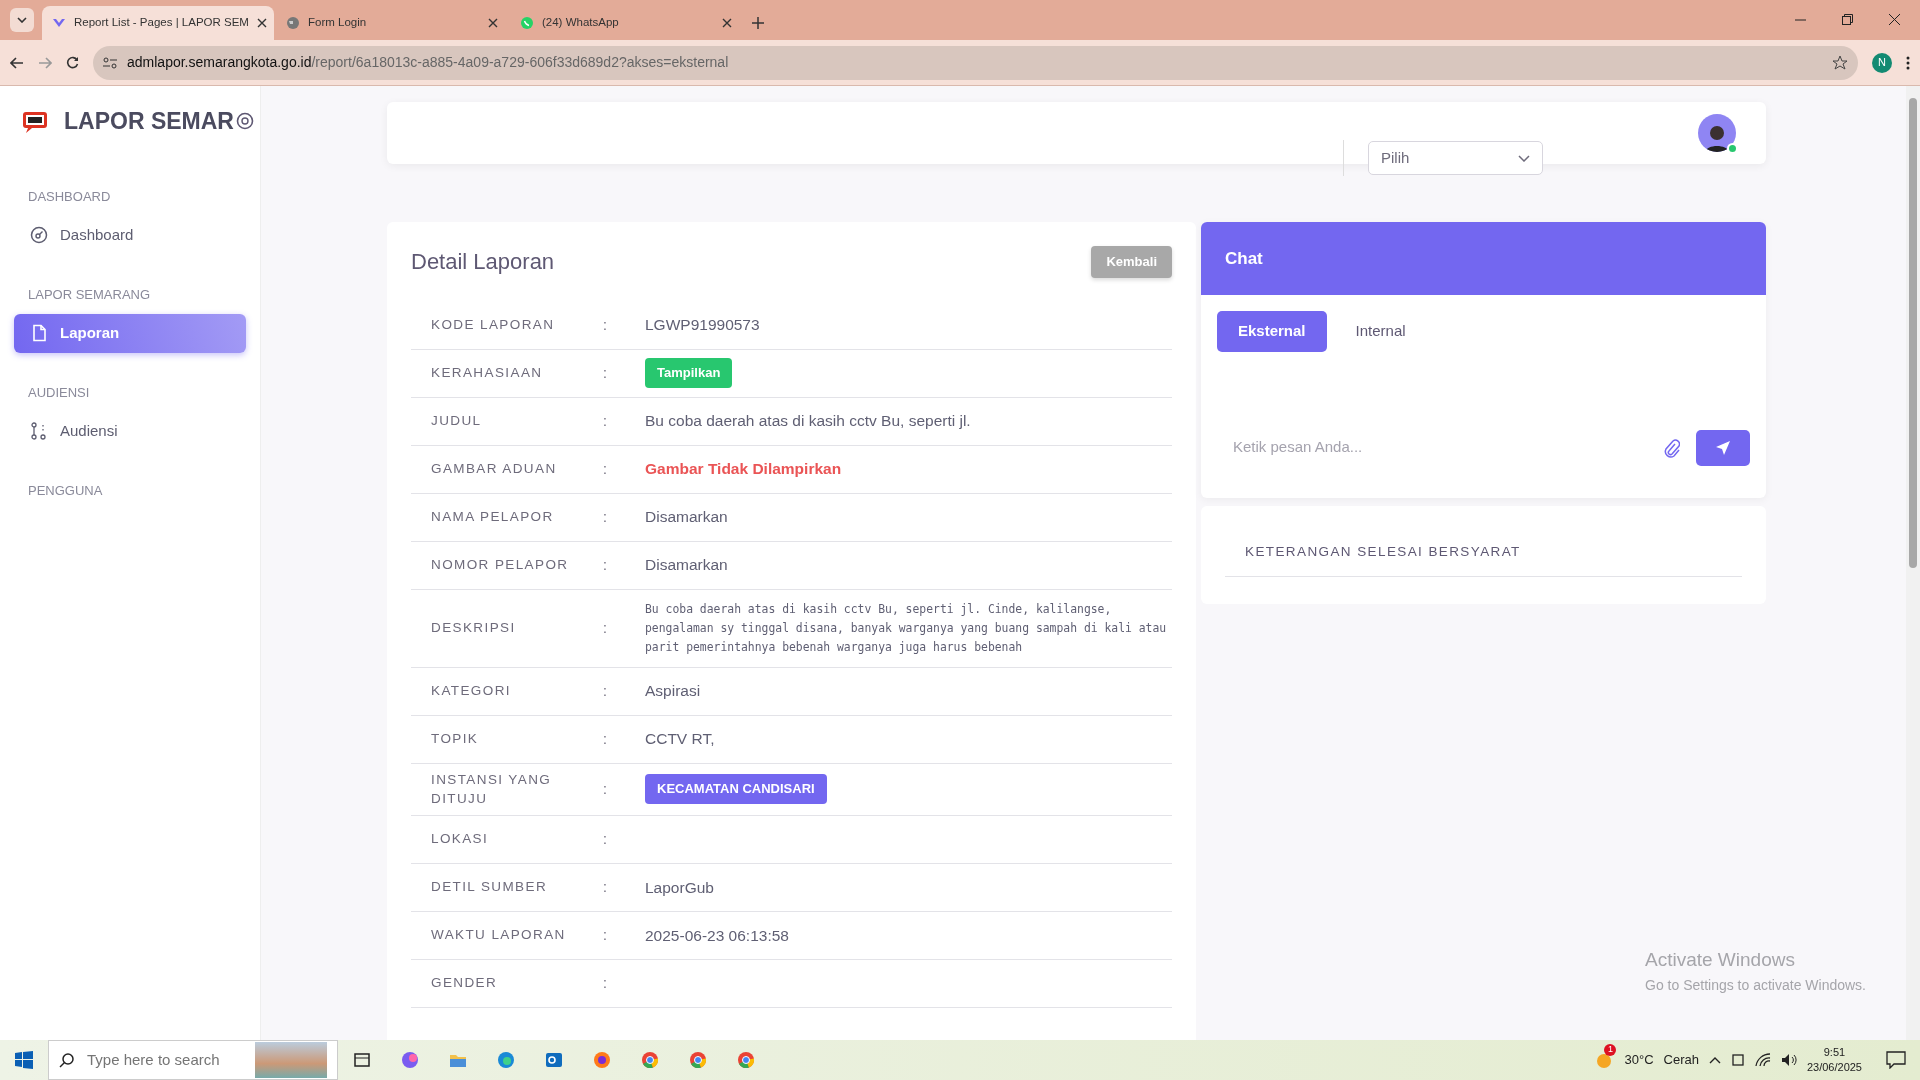  What do you see at coordinates (500, 565) in the screenshot?
I see `field-label: NOMOR PELAPOR` at bounding box center [500, 565].